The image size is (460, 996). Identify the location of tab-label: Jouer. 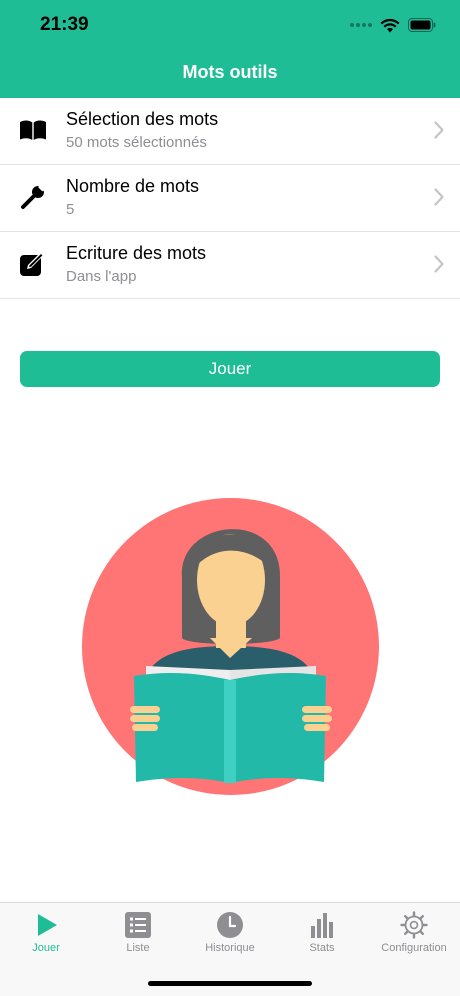
(46, 948).